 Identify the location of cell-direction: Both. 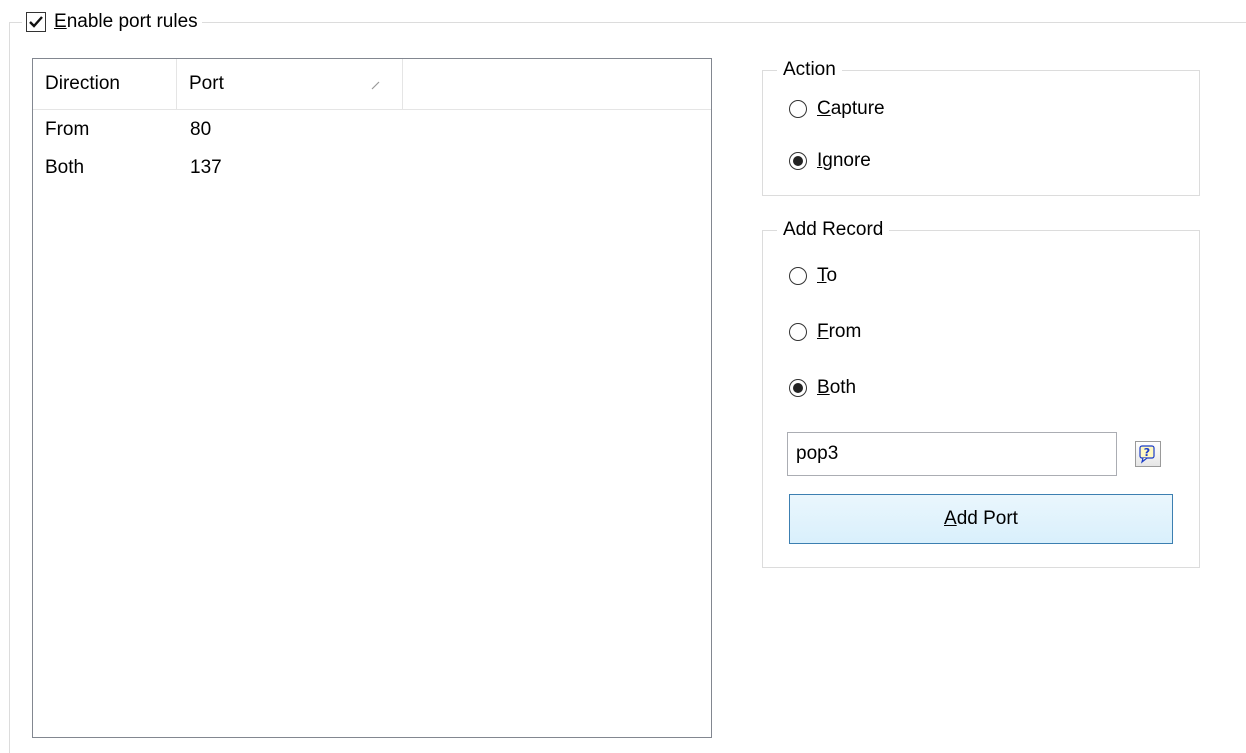
(65, 167).